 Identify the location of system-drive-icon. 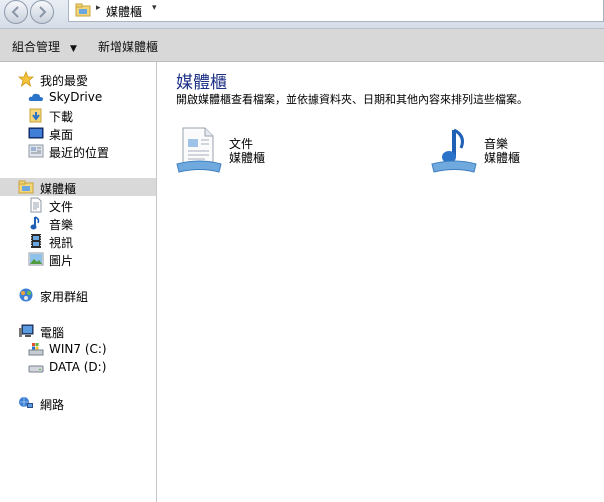
(36, 349).